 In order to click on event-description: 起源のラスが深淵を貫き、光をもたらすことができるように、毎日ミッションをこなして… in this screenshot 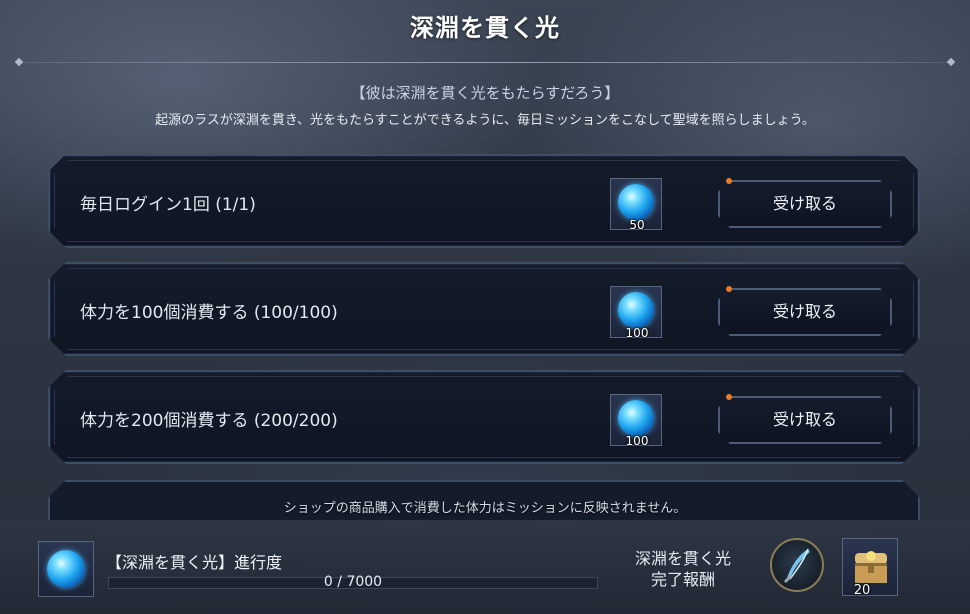, I will do `click(485, 120)`.